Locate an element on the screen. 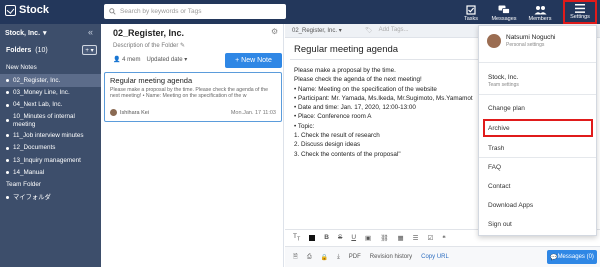 The image size is (600, 267). sidebar-item-folder: 03_Money Line, Inc. is located at coordinates (50, 93).